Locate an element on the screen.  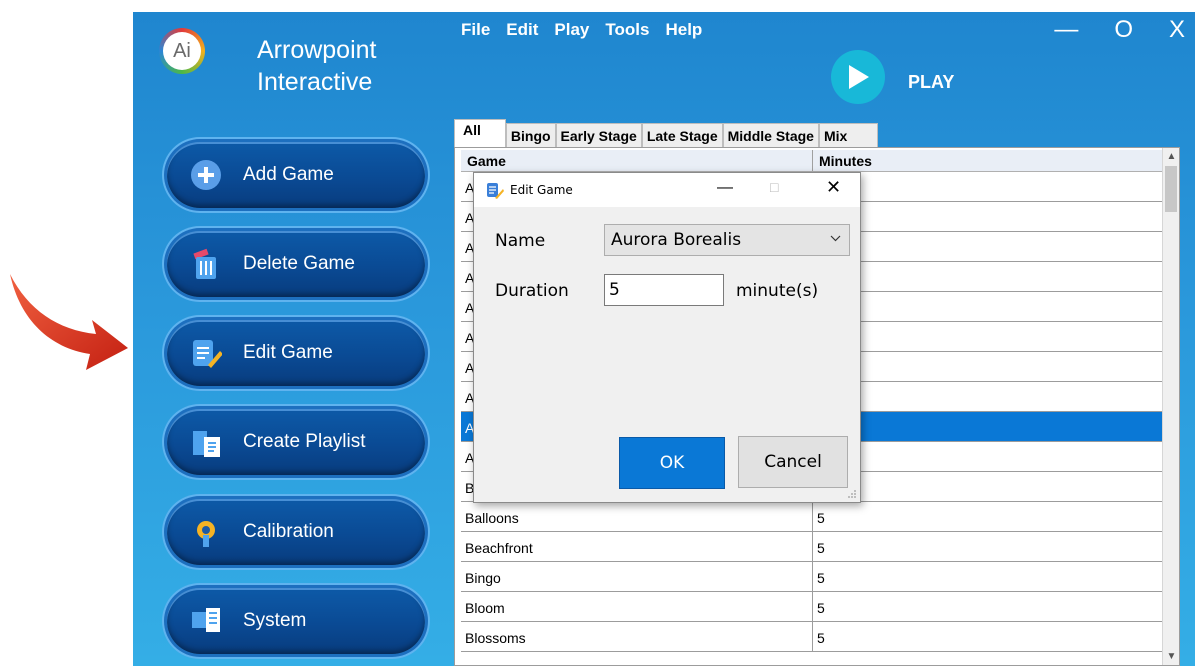
tab-late-stage: Late Stage is located at coordinates (682, 135).